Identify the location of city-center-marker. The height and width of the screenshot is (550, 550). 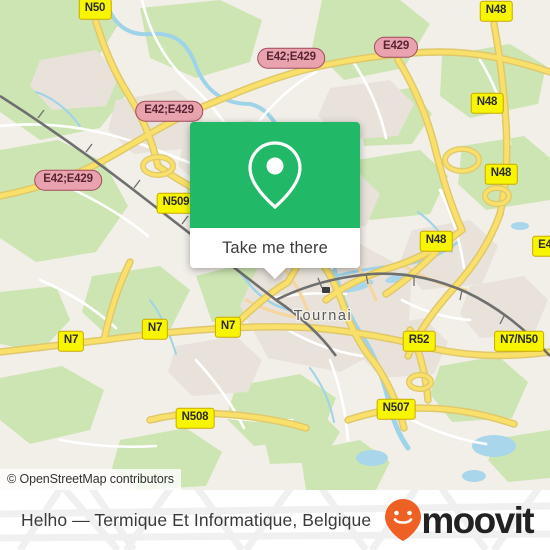
(326, 290).